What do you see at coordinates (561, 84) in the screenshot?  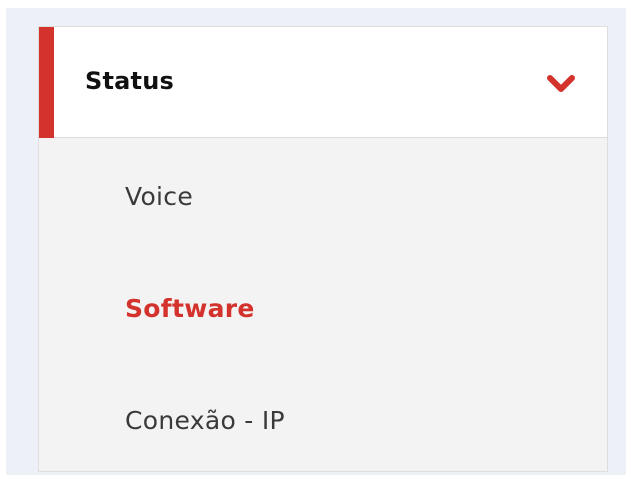 I see `chevron-down-icon` at bounding box center [561, 84].